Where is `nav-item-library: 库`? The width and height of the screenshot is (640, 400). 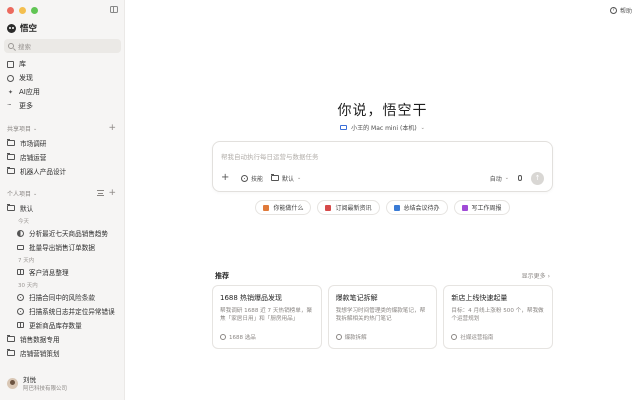
nav-item-library: 库 is located at coordinates (62, 64).